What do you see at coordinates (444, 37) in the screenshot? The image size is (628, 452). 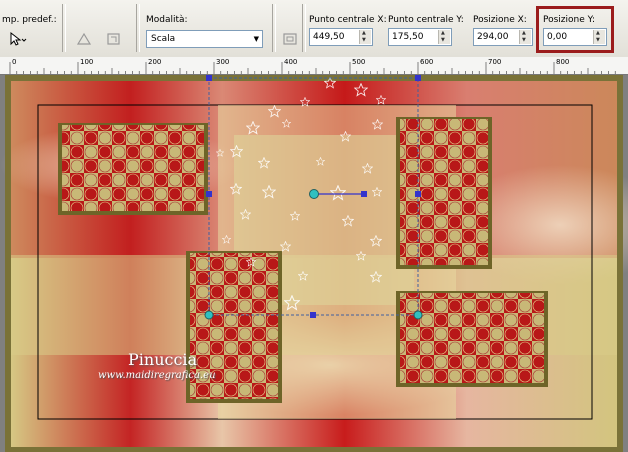 I see `center-y-stepper: ▲ ▼` at bounding box center [444, 37].